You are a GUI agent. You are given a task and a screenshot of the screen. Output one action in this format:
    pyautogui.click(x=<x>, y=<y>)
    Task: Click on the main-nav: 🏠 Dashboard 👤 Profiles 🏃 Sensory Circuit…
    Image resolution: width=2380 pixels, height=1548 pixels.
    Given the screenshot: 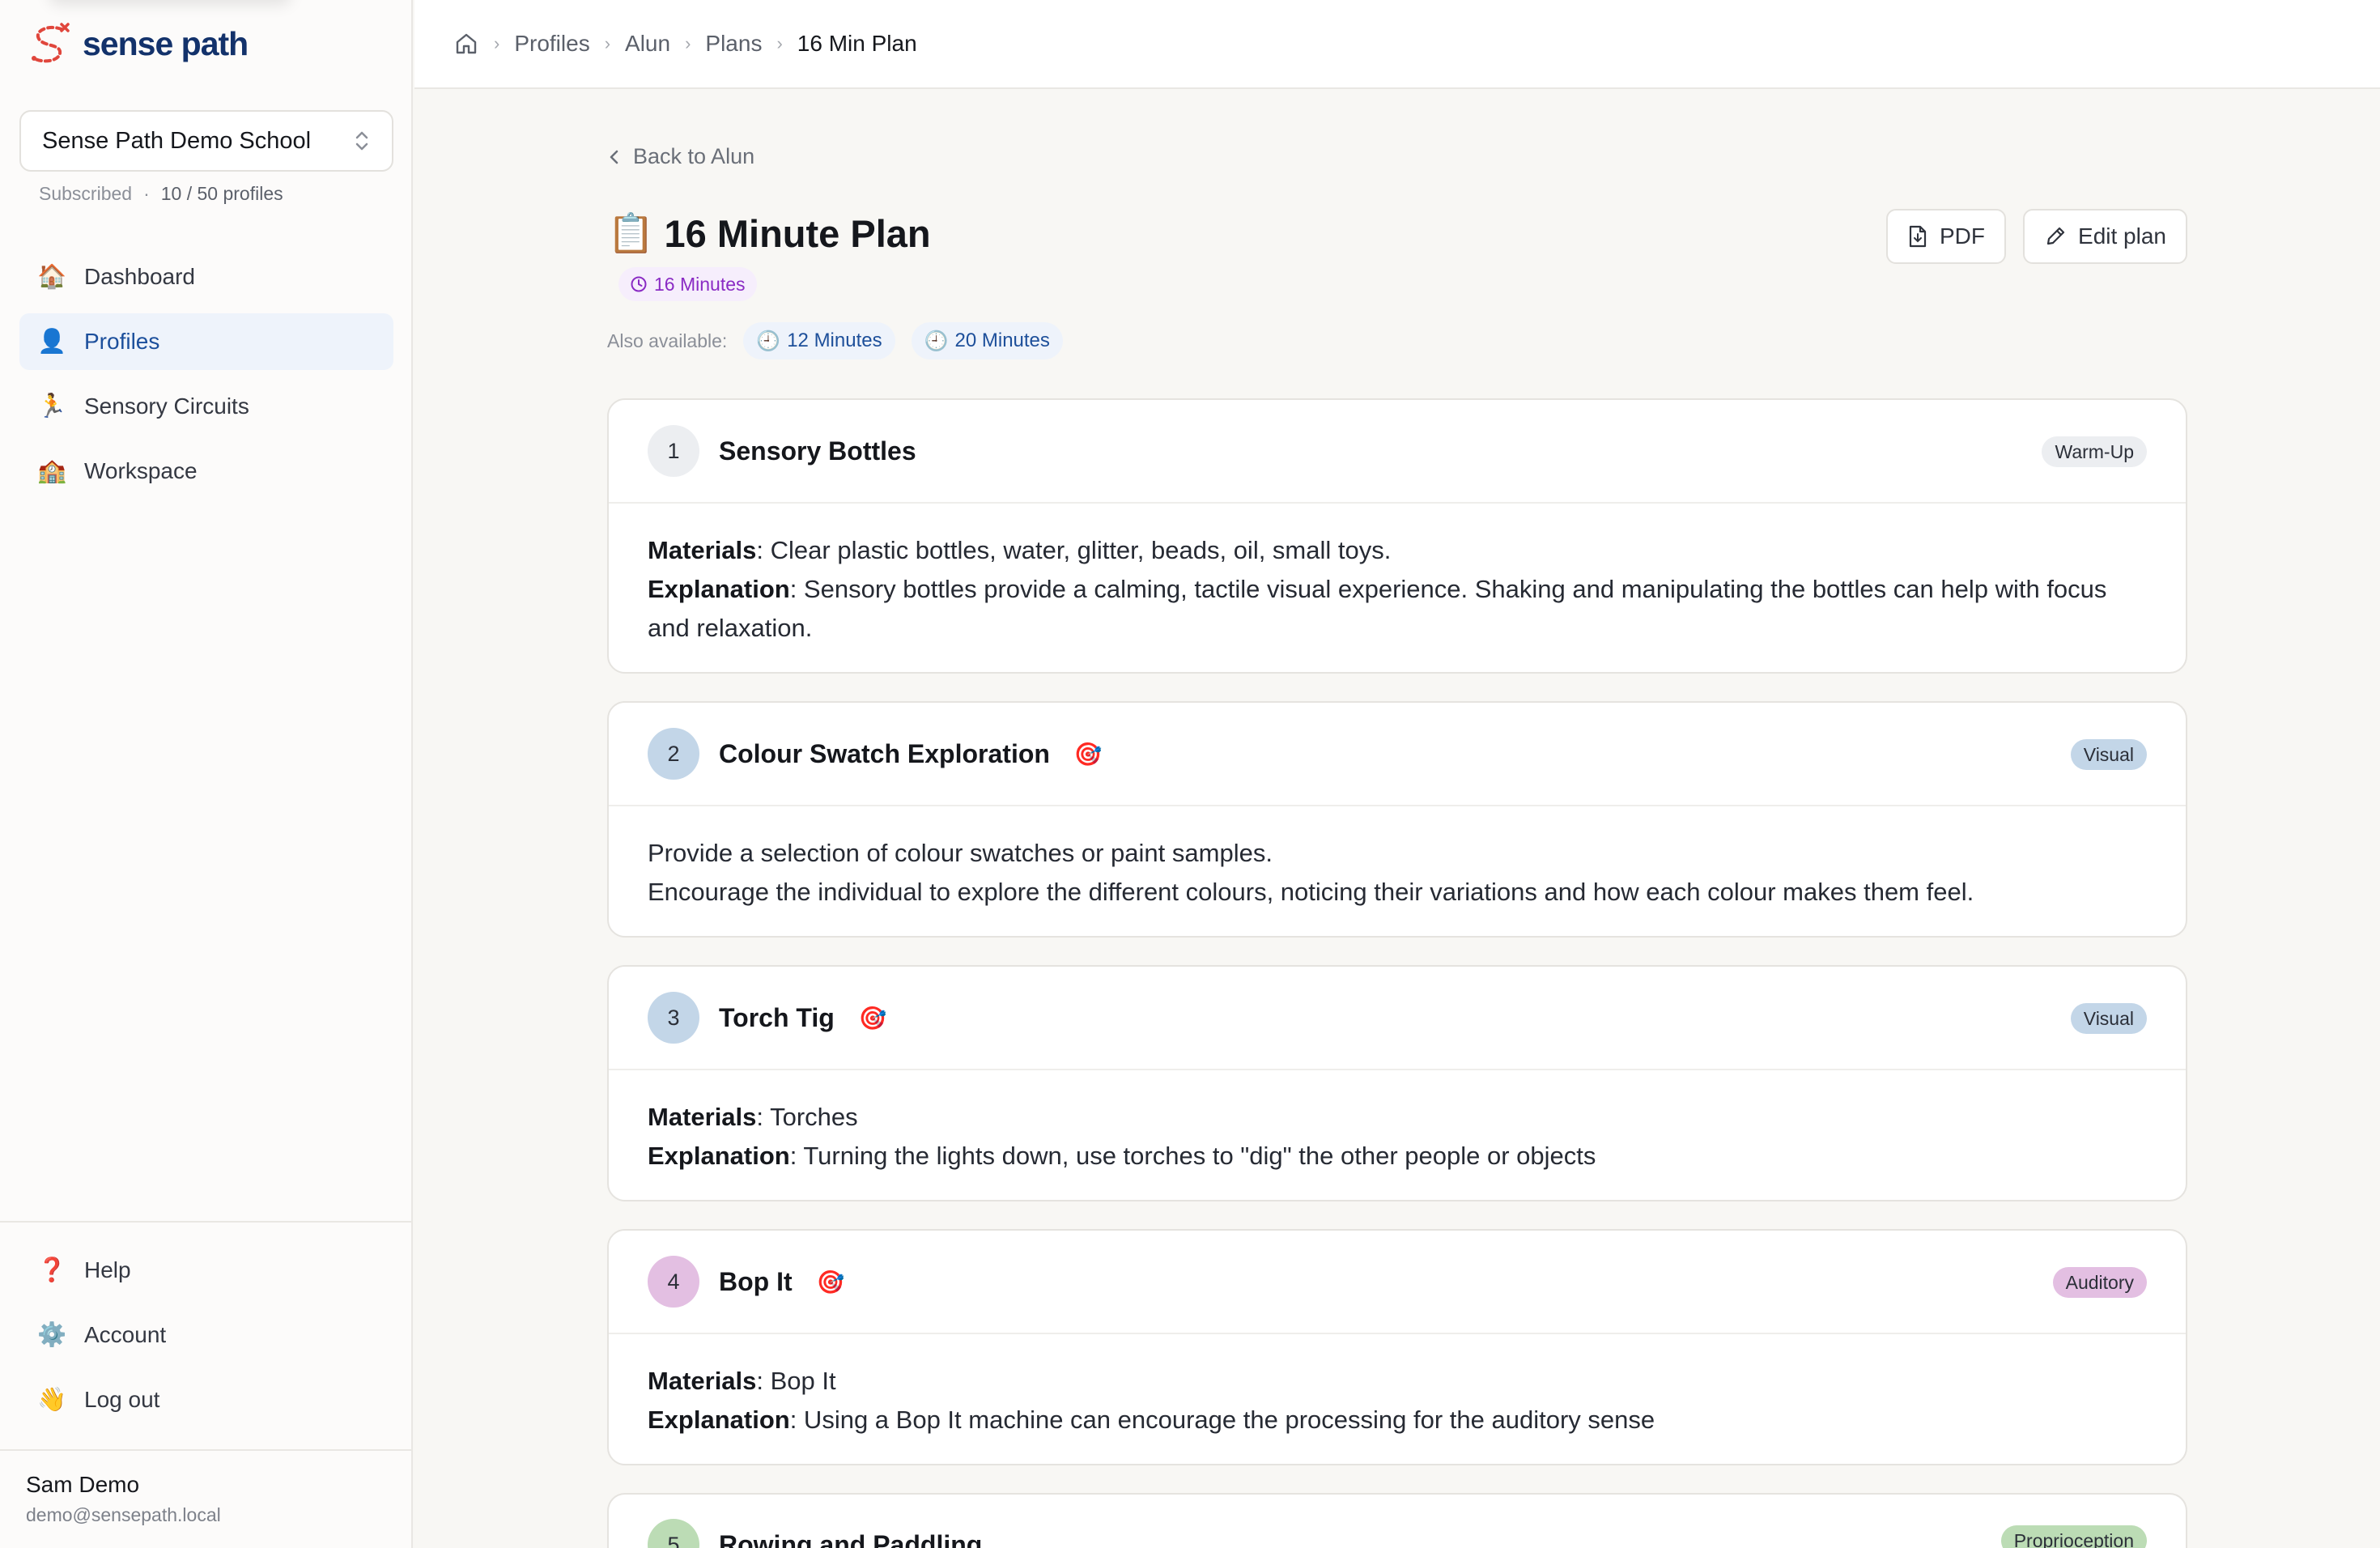 What is the action you would take?
    pyautogui.click(x=206, y=378)
    